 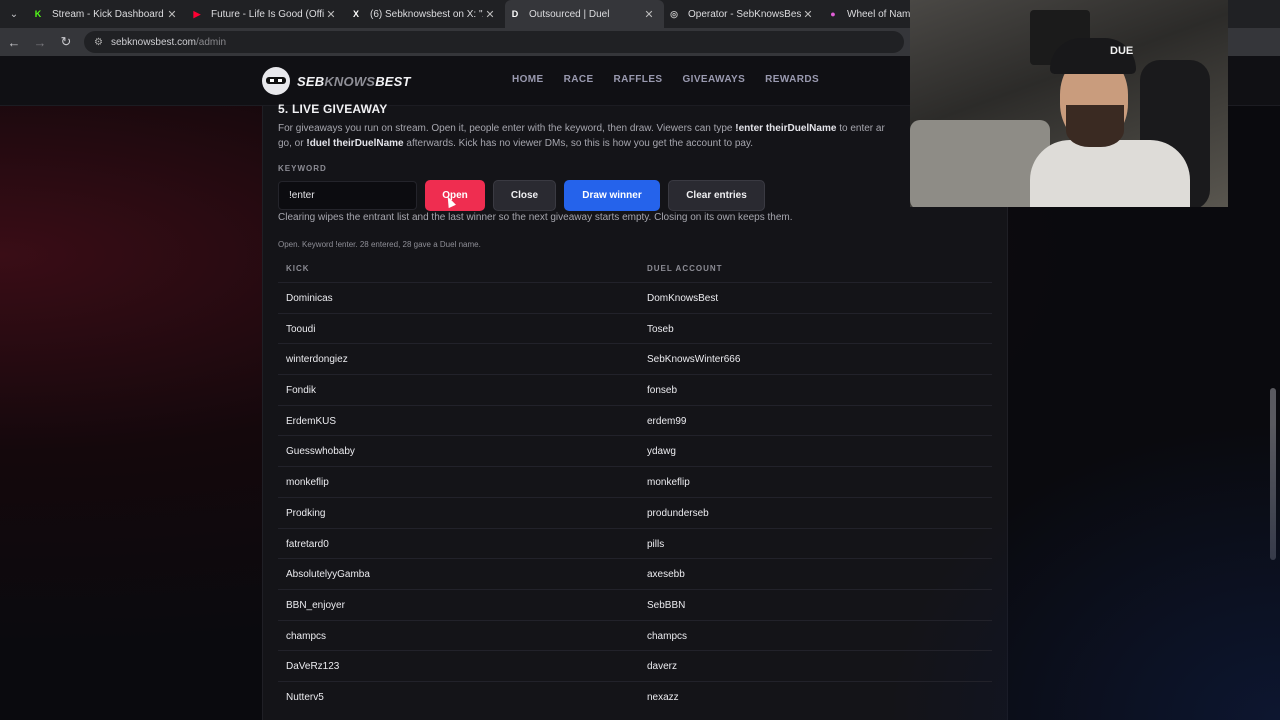 What do you see at coordinates (662, 391) in the screenshot?
I see `duel-account: fonseb` at bounding box center [662, 391].